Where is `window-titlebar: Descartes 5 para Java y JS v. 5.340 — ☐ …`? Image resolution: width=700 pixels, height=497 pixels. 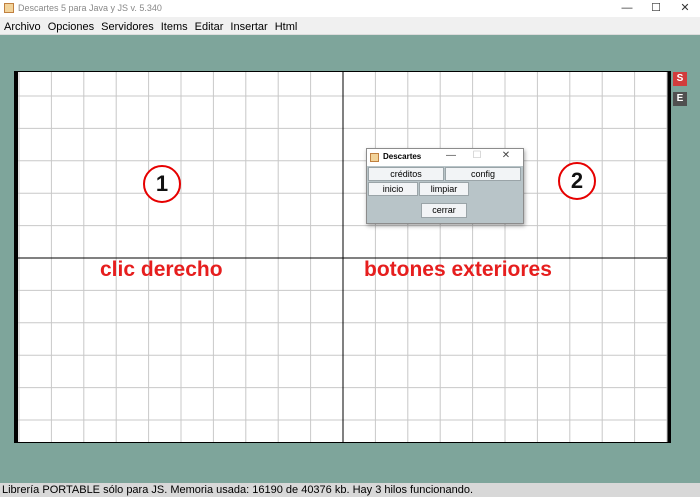
window-titlebar: Descartes 5 para Java y JS v. 5.340 — ☐ … is located at coordinates (350, 8).